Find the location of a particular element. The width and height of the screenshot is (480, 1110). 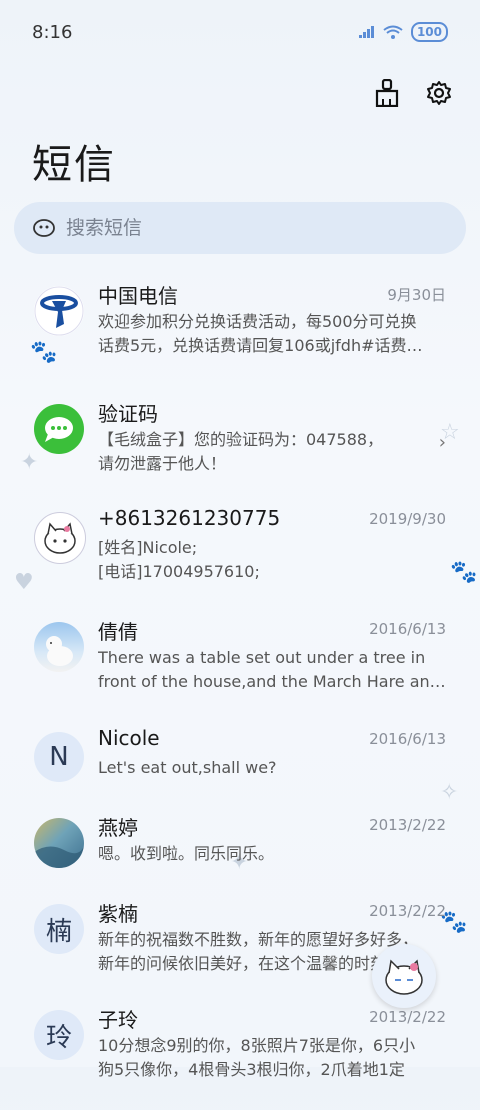

search-icon is located at coordinates (44, 228).